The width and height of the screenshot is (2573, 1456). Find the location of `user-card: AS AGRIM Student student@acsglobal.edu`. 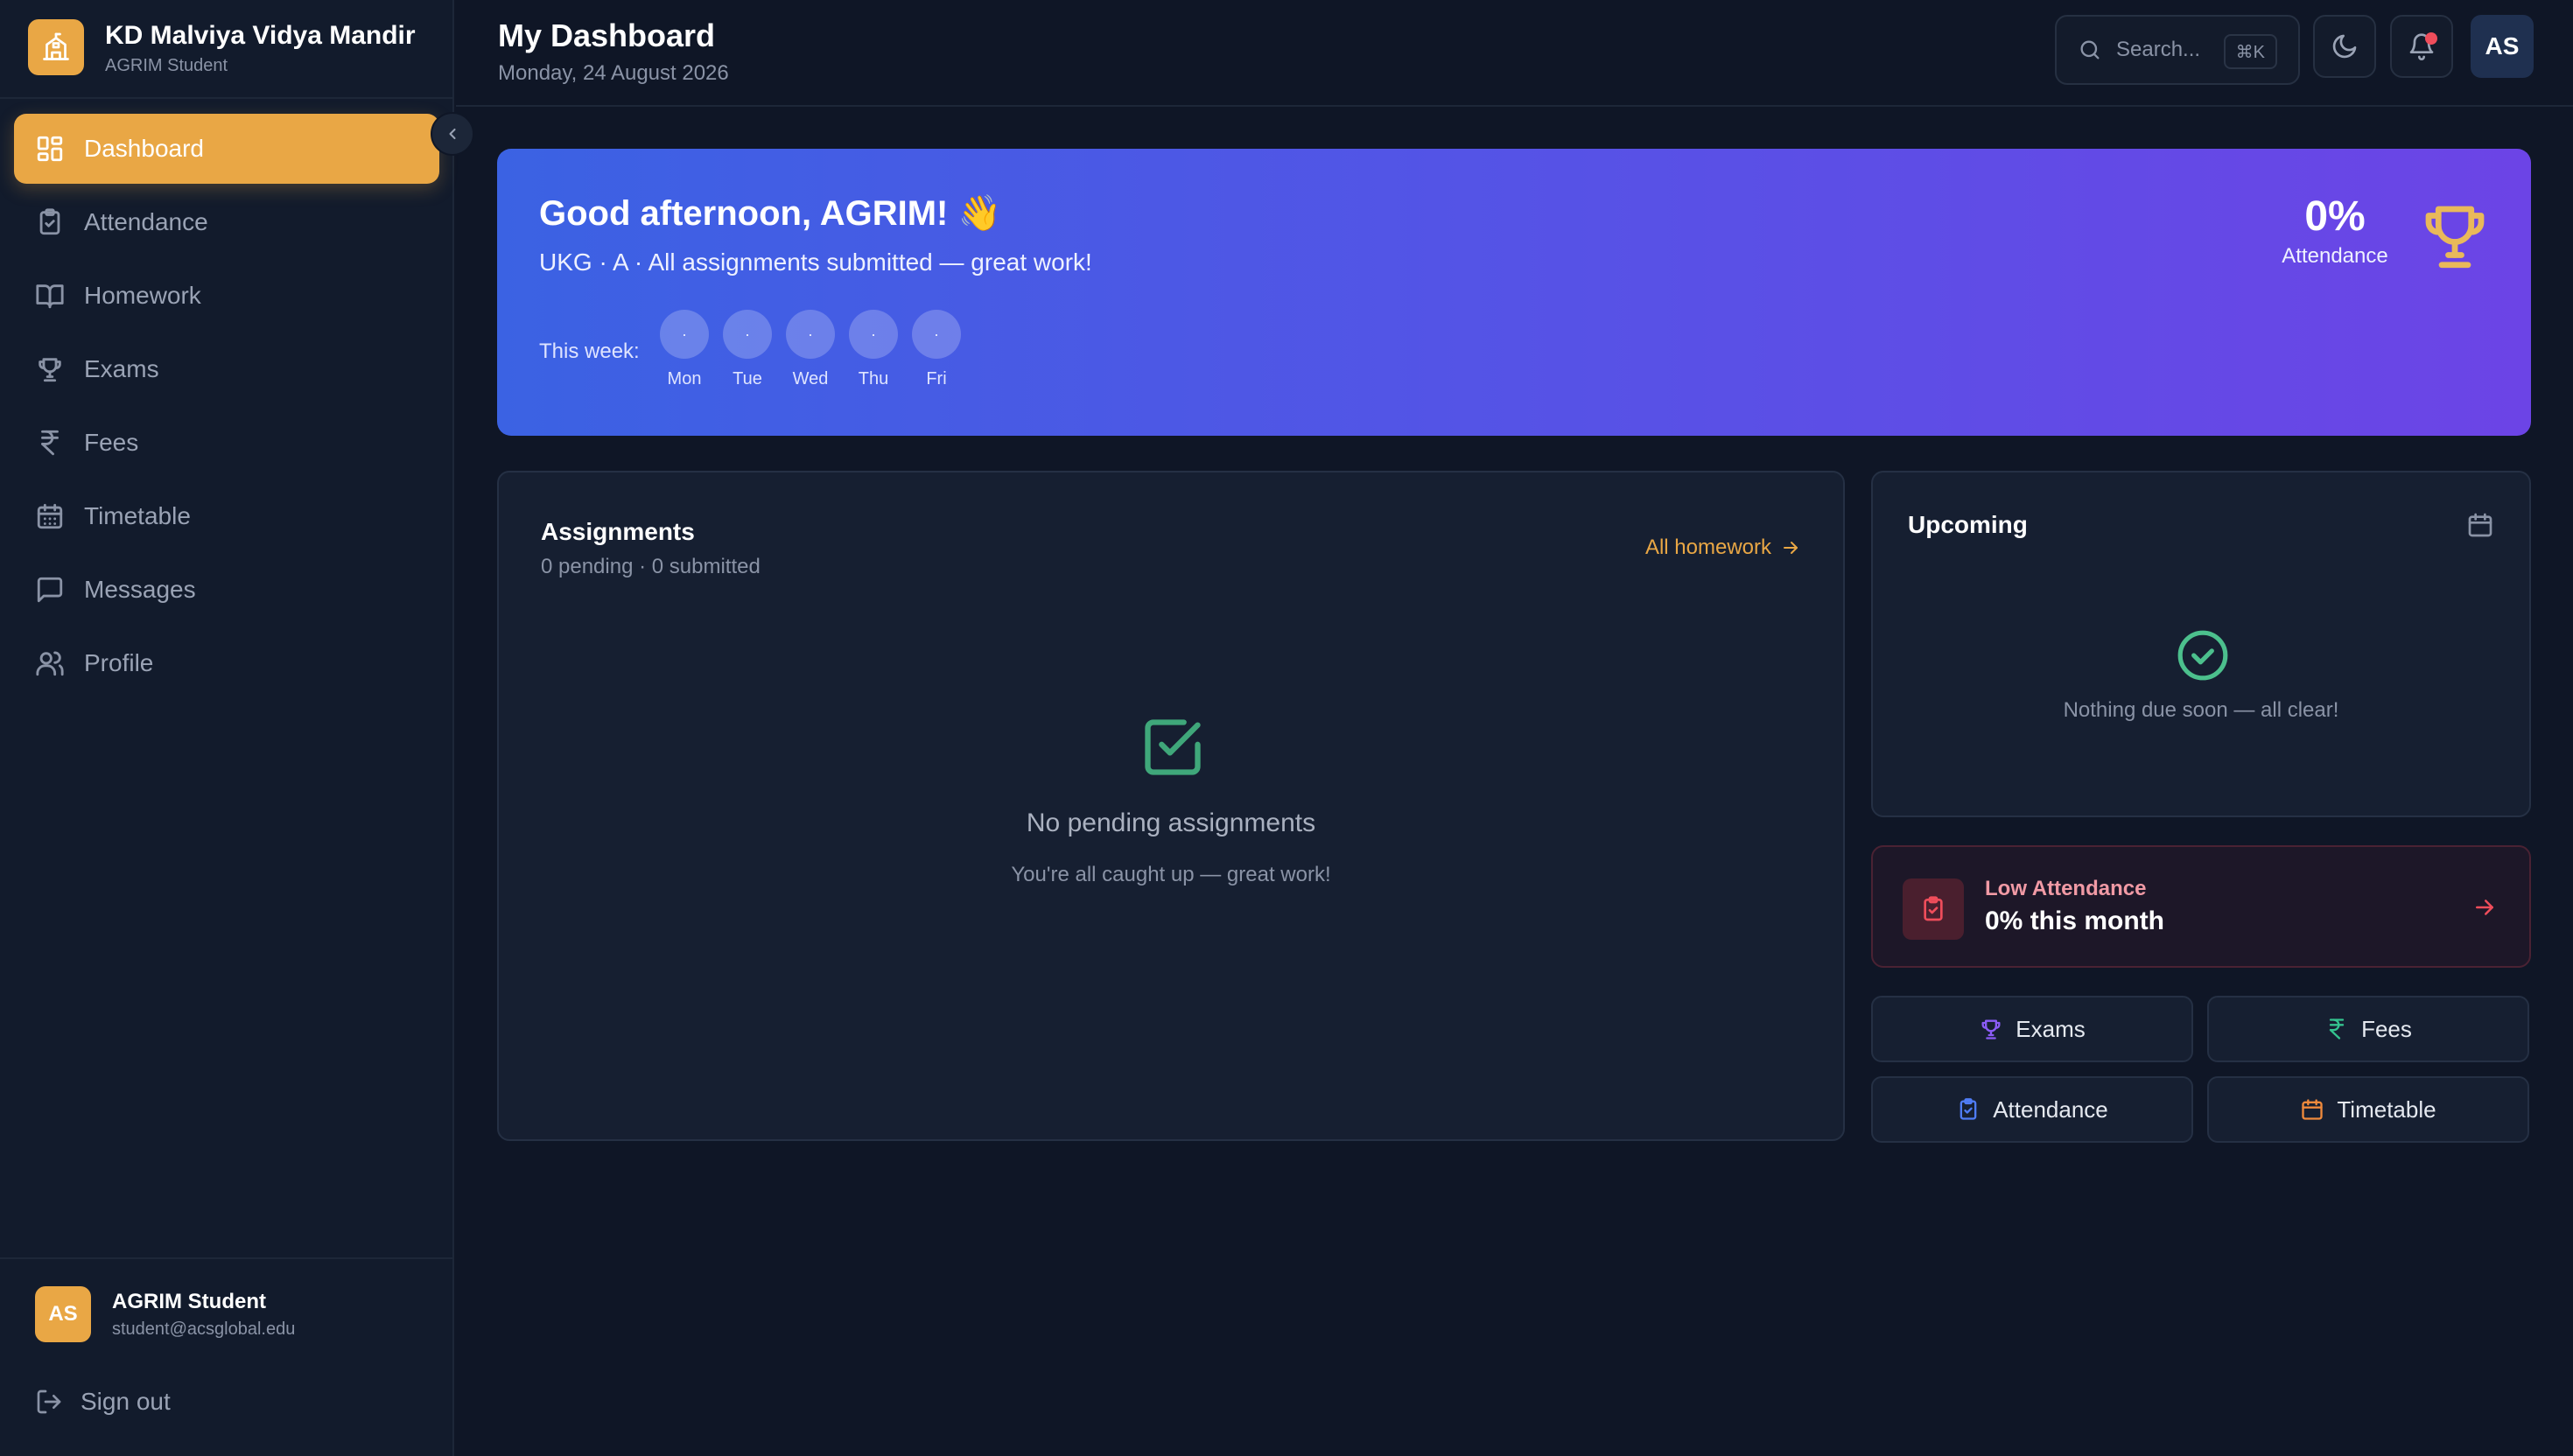

user-card: AS AGRIM Student student@acsglobal.edu is located at coordinates (227, 1315).